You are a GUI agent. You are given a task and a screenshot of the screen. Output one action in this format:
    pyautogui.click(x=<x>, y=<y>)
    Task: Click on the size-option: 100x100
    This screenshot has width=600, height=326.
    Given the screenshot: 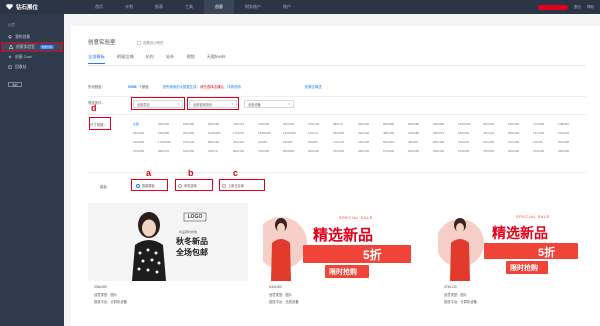 What is the action you would take?
    pyautogui.click(x=370, y=142)
    